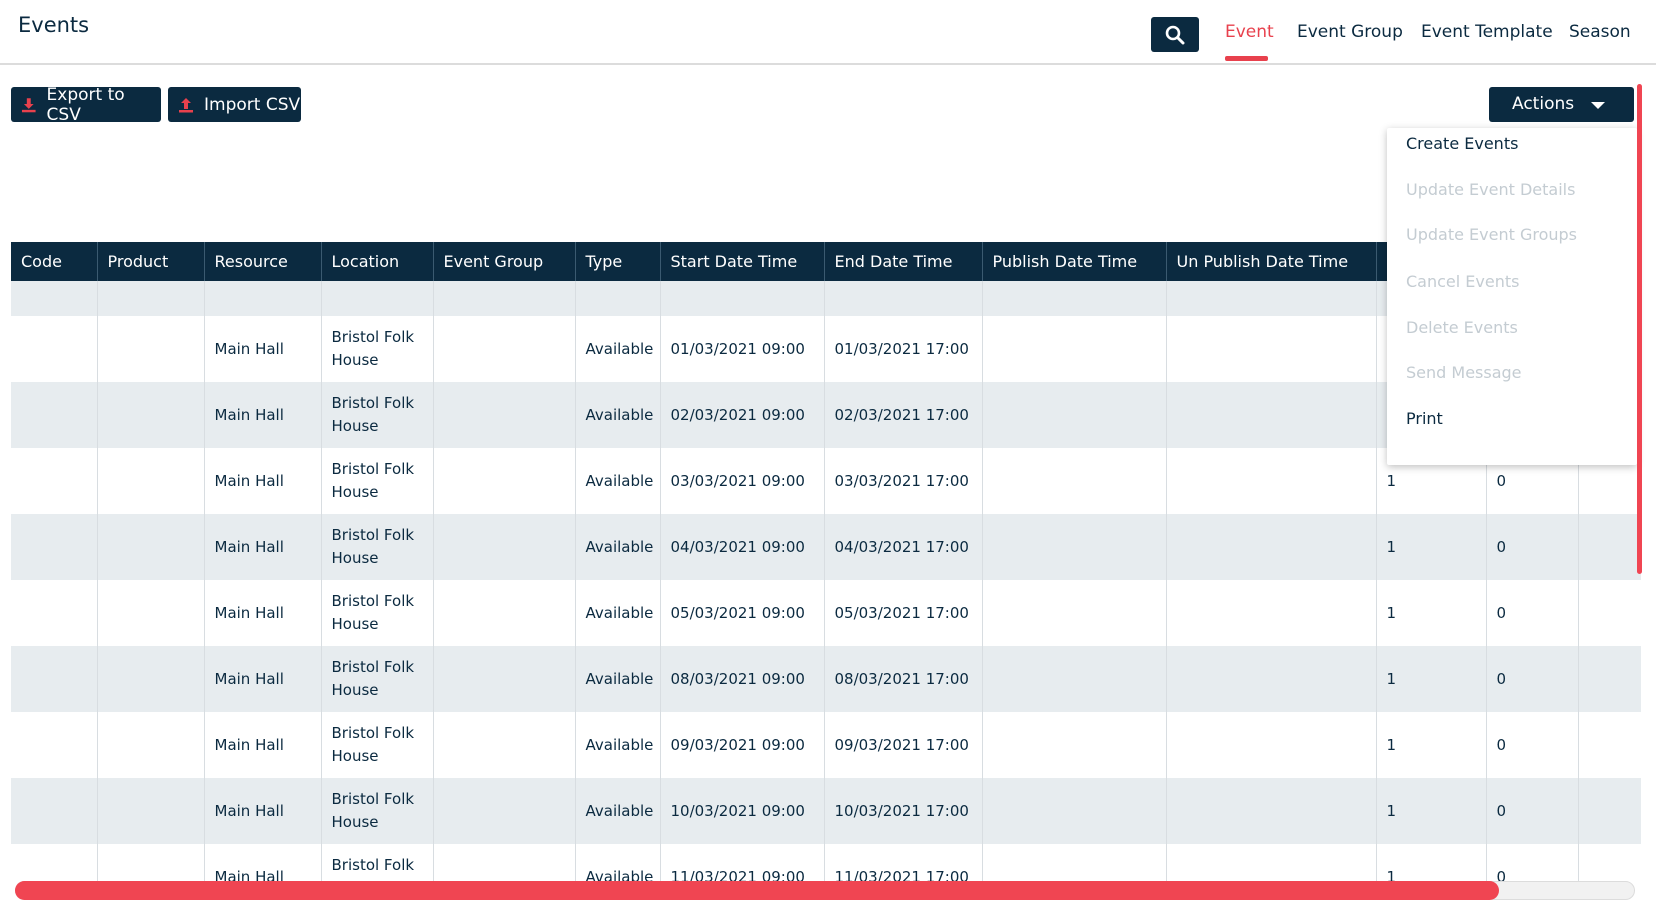 The height and width of the screenshot is (911, 1656). I want to click on actions-button: Actions, so click(1561, 104).